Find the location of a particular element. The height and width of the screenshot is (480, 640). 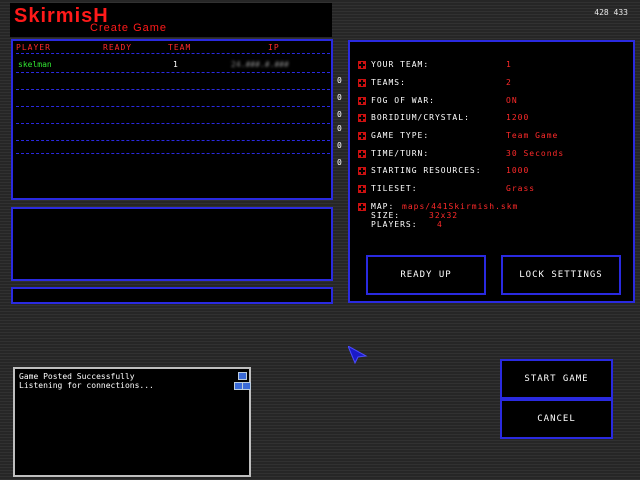

lock-settings-button: LOCK SETTINGS is located at coordinates (561, 275).